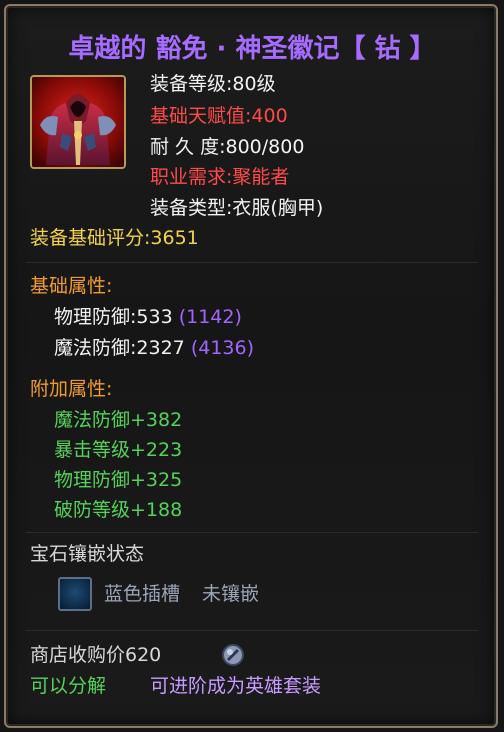 The height and width of the screenshot is (732, 504). Describe the element at coordinates (174, 238) in the screenshot. I see `base-score-value: 3651` at that location.